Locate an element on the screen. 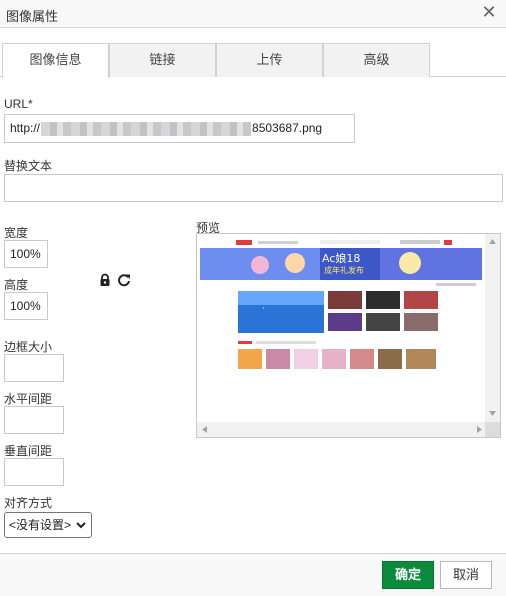 This screenshot has height=596, width=506. border-label: 边框大小 is located at coordinates (28, 347).